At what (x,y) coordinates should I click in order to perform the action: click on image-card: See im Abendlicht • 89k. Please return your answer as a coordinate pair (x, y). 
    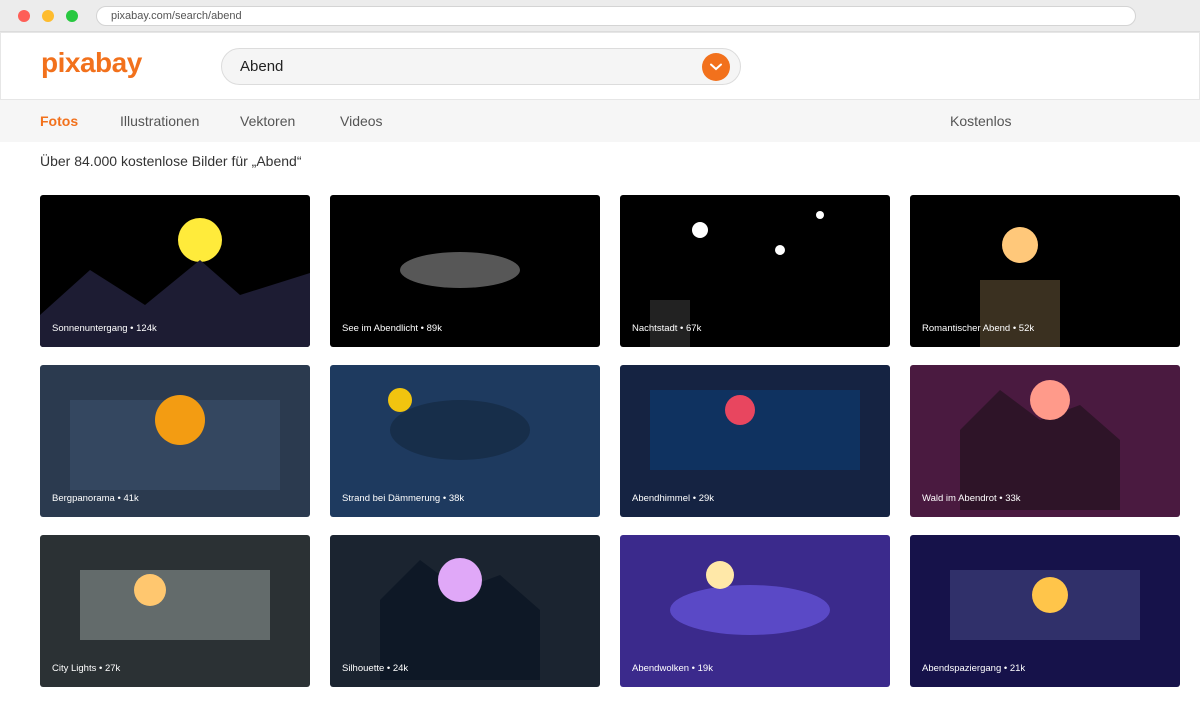
    Looking at the image, I should click on (465, 271).